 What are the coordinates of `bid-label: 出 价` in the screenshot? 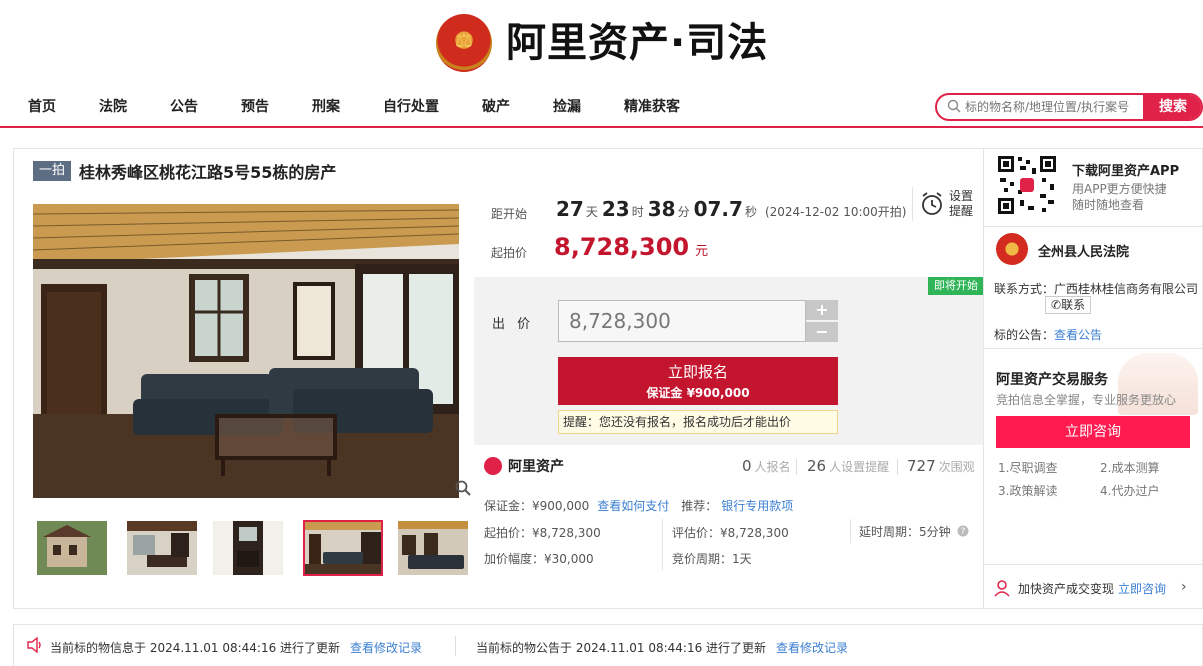 It's located at (513, 324).